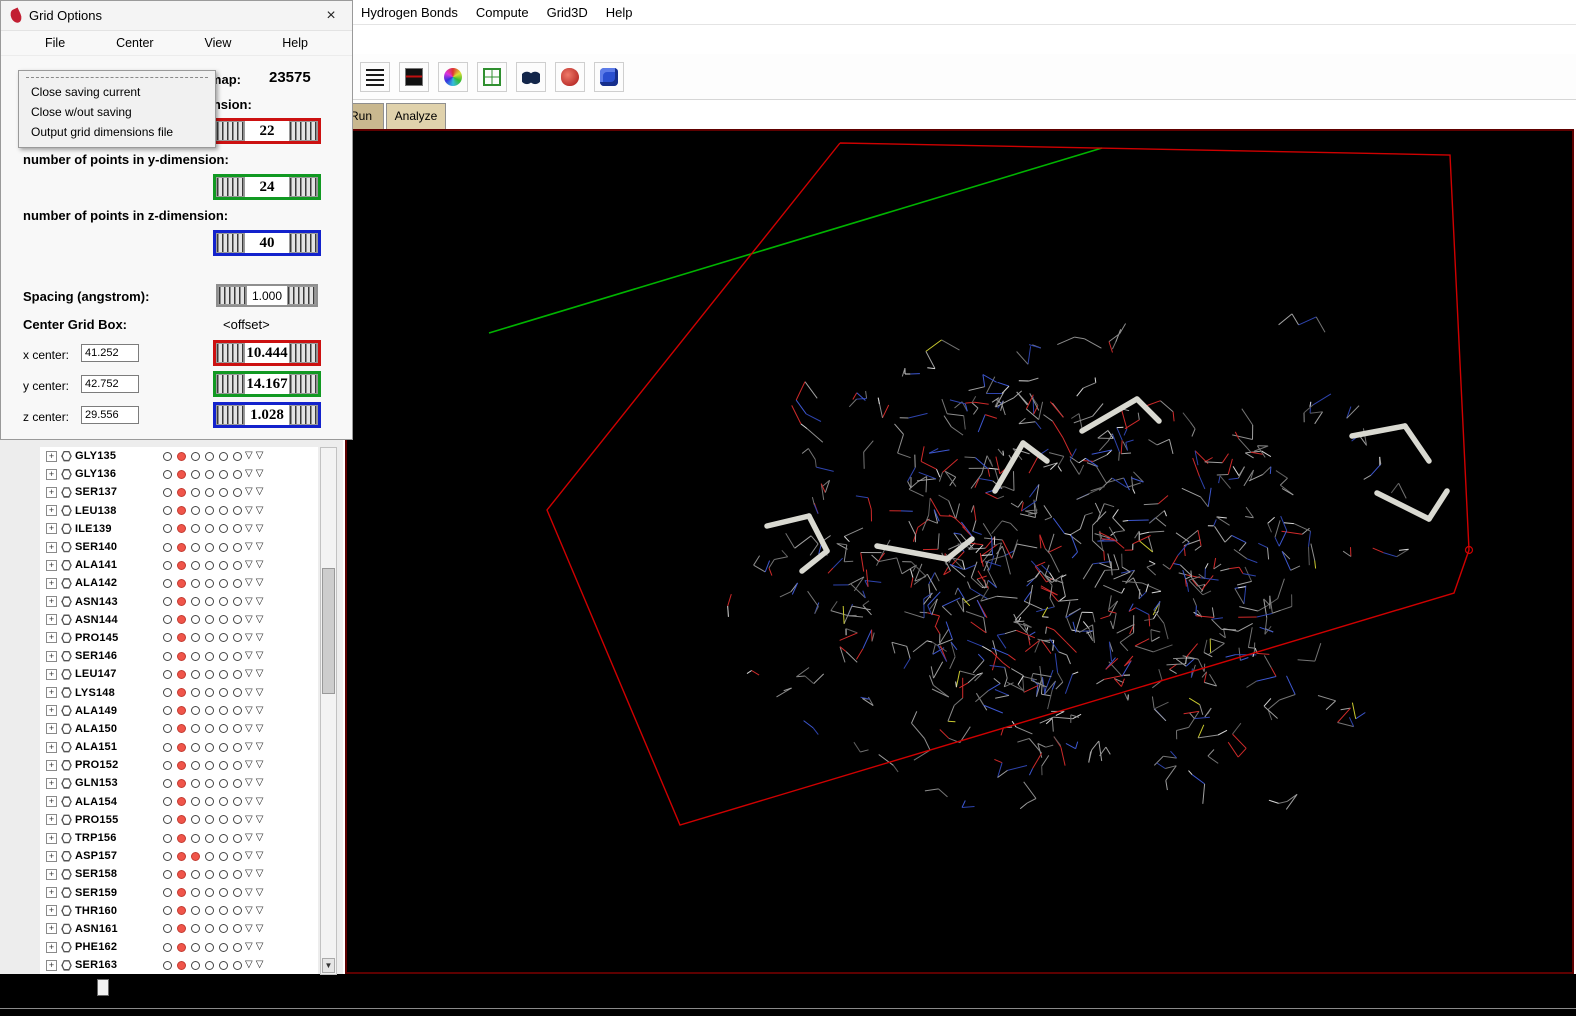  What do you see at coordinates (179, 747) in the screenshot?
I see `residue-row: + ALA151 ▽ ▽` at bounding box center [179, 747].